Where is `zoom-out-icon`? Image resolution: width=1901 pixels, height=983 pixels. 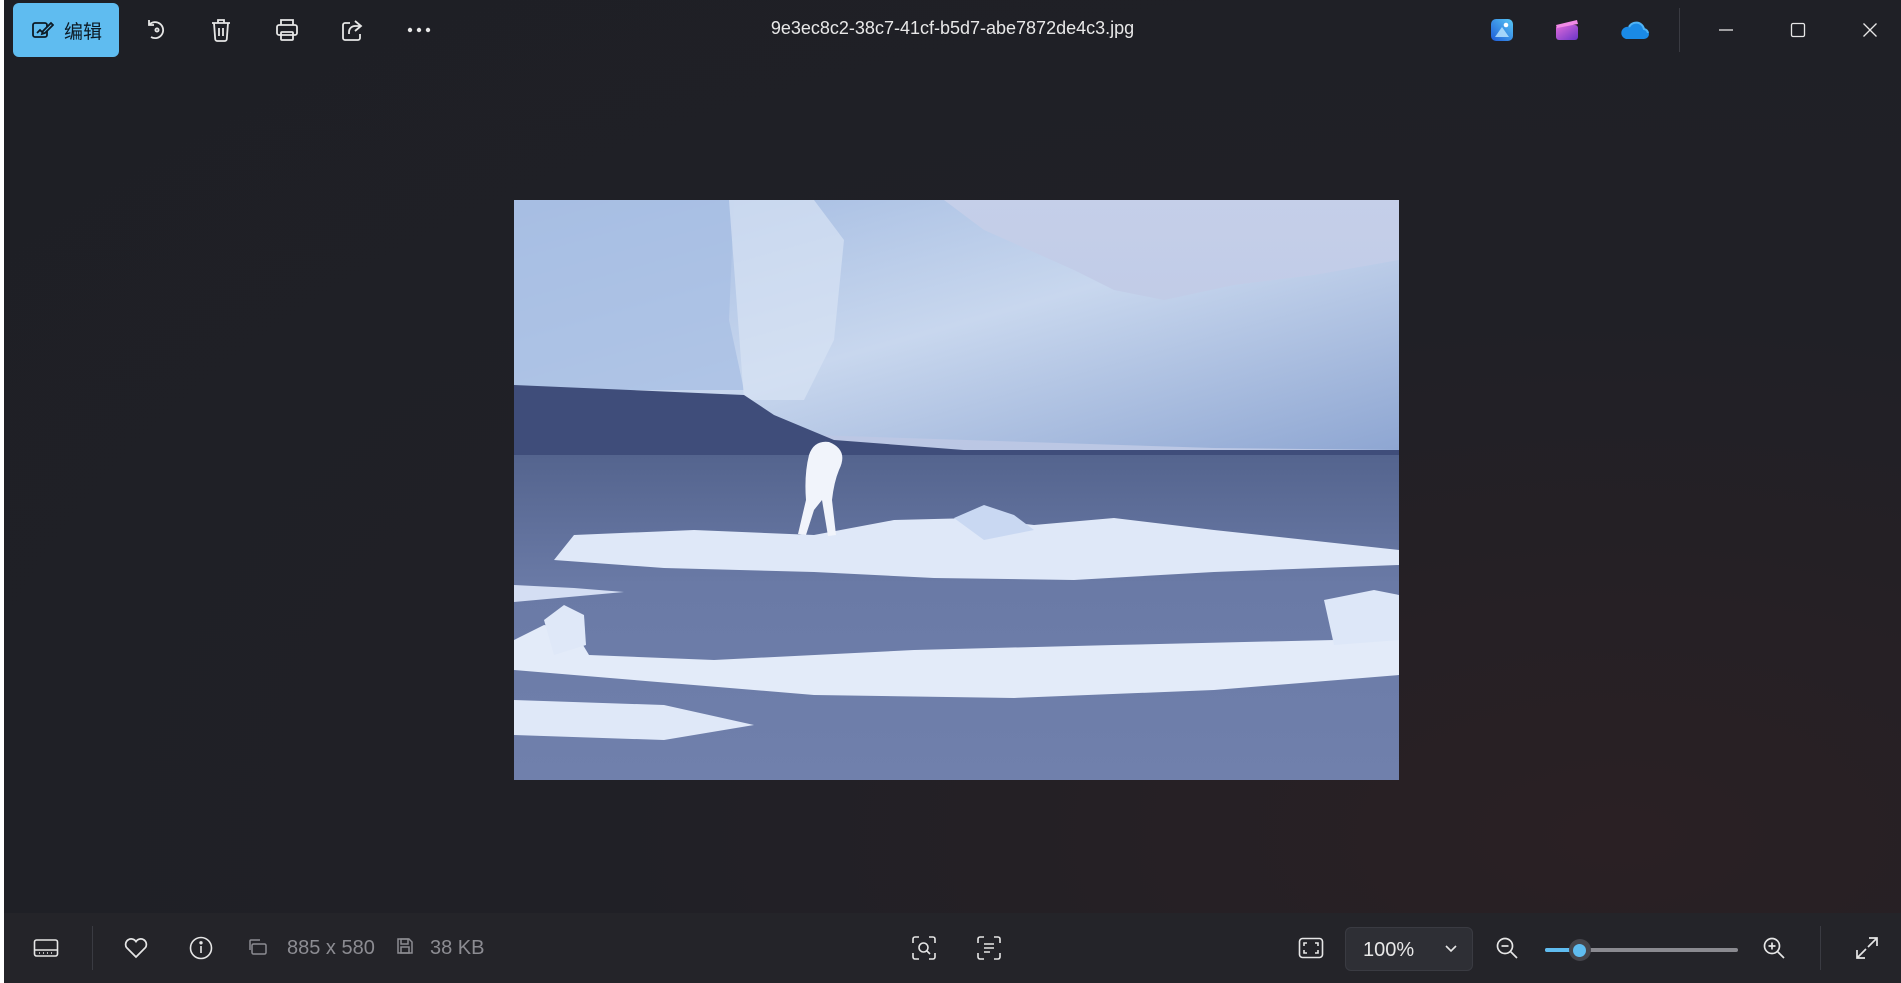 zoom-out-icon is located at coordinates (1507, 948).